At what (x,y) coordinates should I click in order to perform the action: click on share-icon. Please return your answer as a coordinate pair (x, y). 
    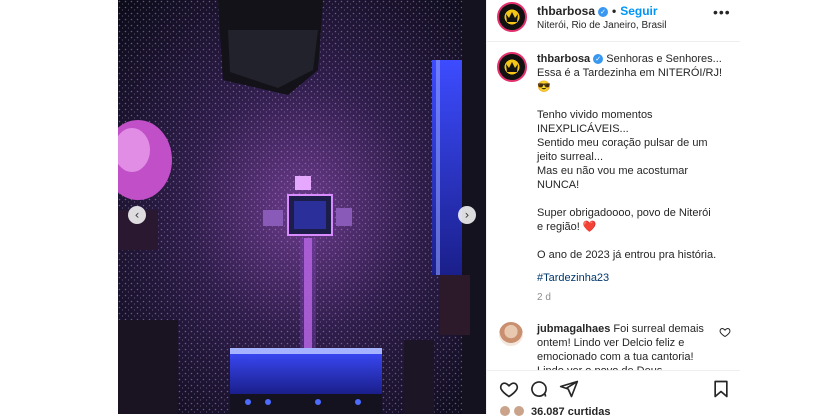
    Looking at the image, I should click on (569, 389).